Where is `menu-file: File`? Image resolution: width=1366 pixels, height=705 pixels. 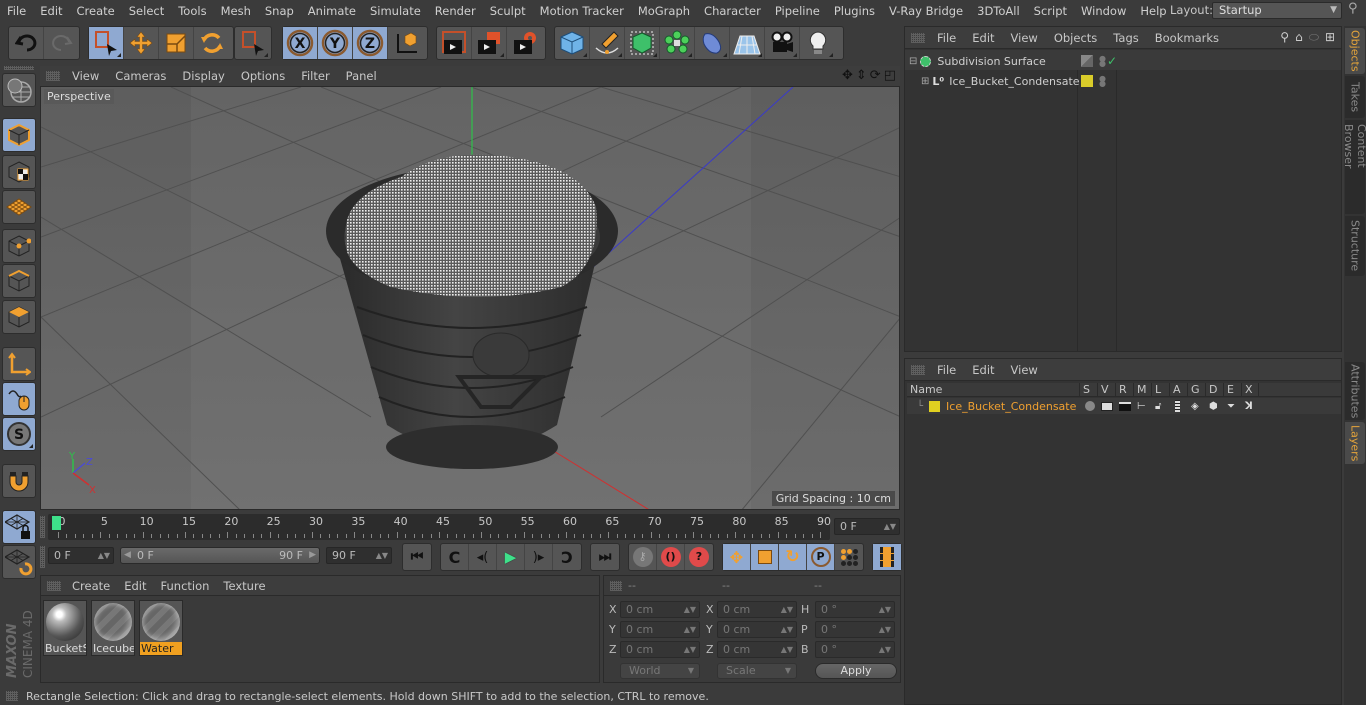
menu-file: File is located at coordinates (16, 11).